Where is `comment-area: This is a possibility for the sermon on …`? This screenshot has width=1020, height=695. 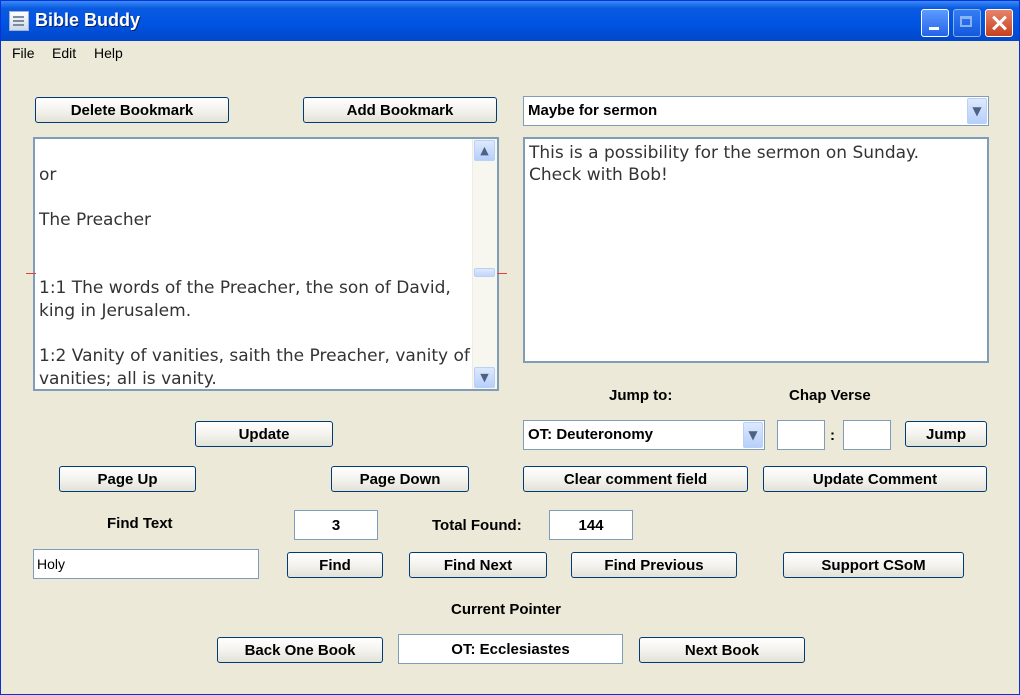 comment-area: This is a possibility for the sermon on … is located at coordinates (756, 250).